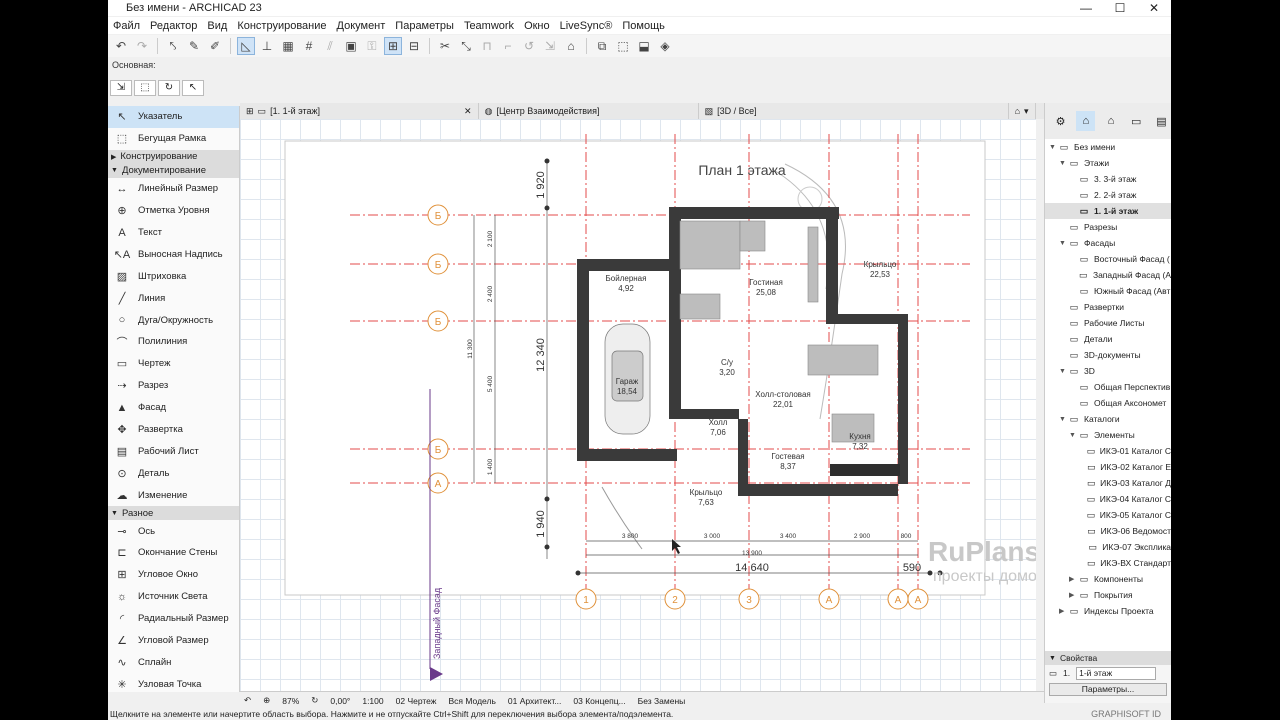 Image resolution: width=1280 pixels, height=720 pixels. I want to click on rotate-icon: ↻, so click(314, 700).